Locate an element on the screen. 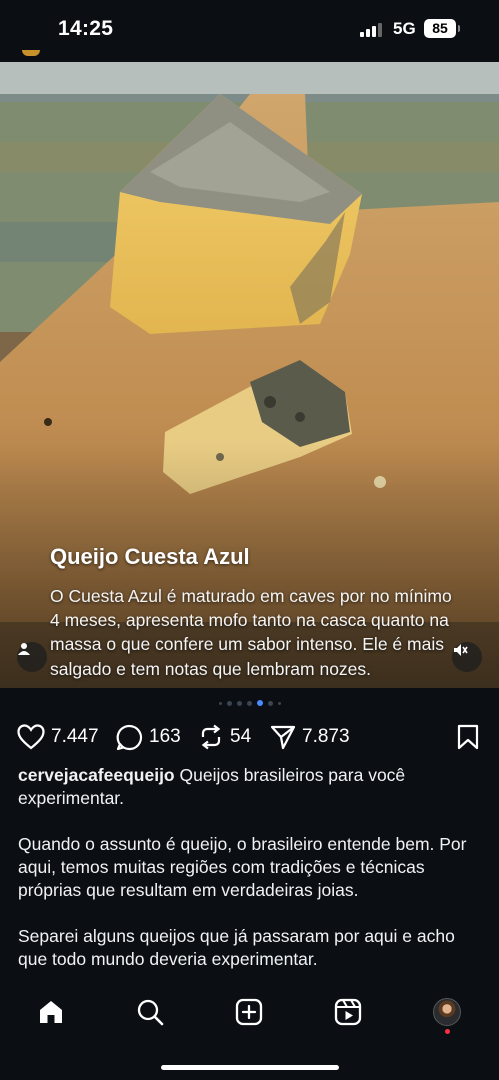 The width and height of the screenshot is (499, 1080). signal-icon is located at coordinates (371, 30).